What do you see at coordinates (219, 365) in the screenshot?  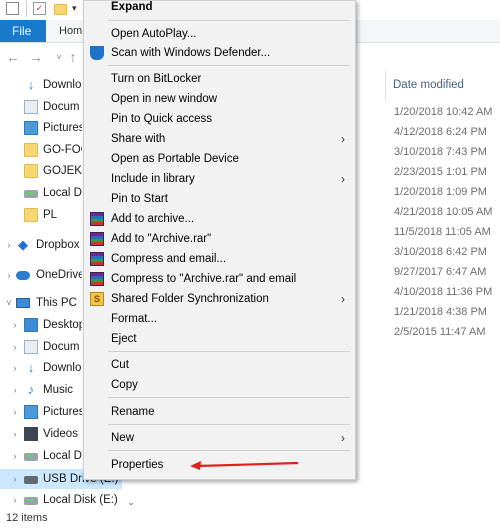 I see `menu-item-cut: Cut` at bounding box center [219, 365].